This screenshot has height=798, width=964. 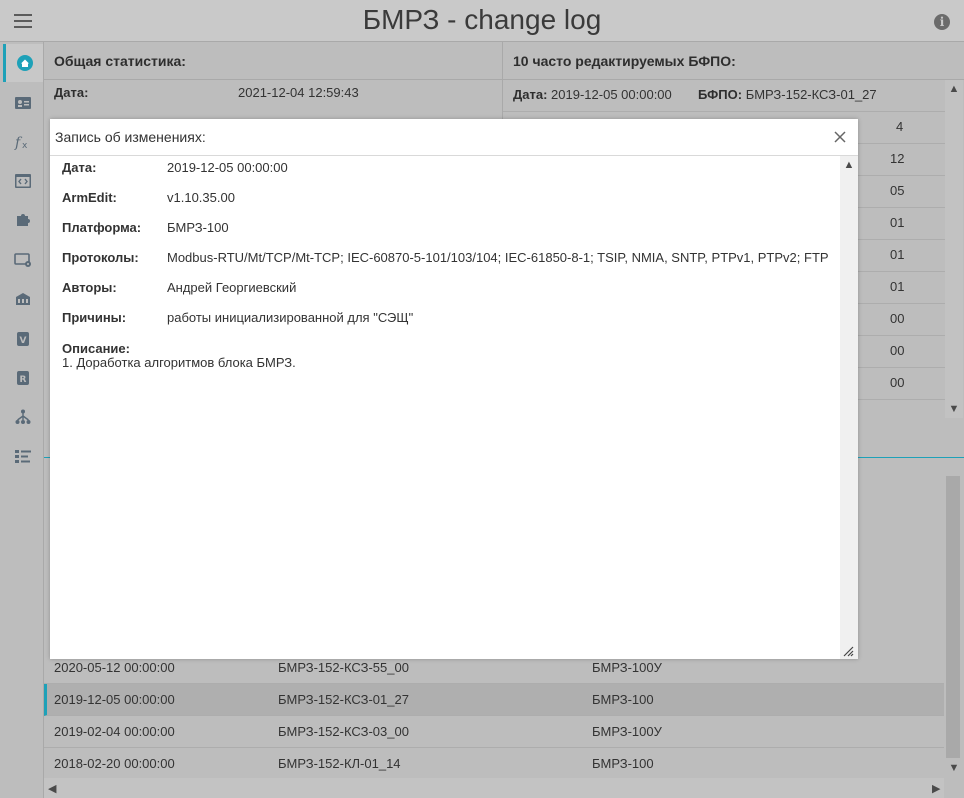 I want to click on screen-settings-icon, so click(x=22, y=260).